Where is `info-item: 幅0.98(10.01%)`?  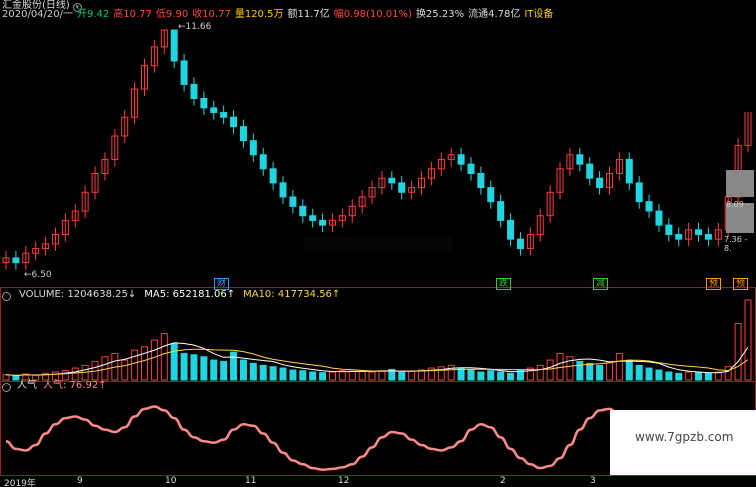
info-item: 幅0.98(10.01%) is located at coordinates (372, 14).